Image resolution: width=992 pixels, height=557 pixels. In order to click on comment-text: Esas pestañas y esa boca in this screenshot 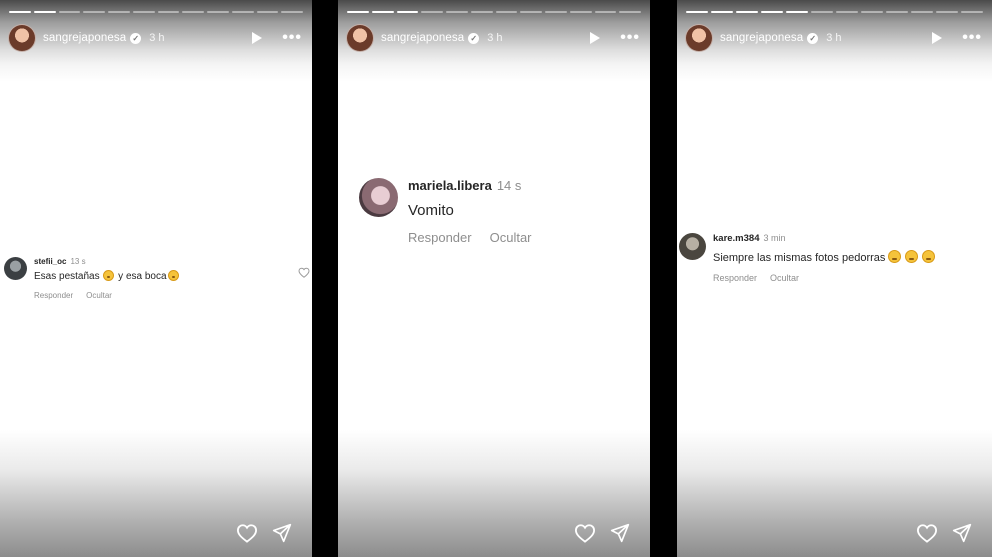, I will do `click(107, 276)`.